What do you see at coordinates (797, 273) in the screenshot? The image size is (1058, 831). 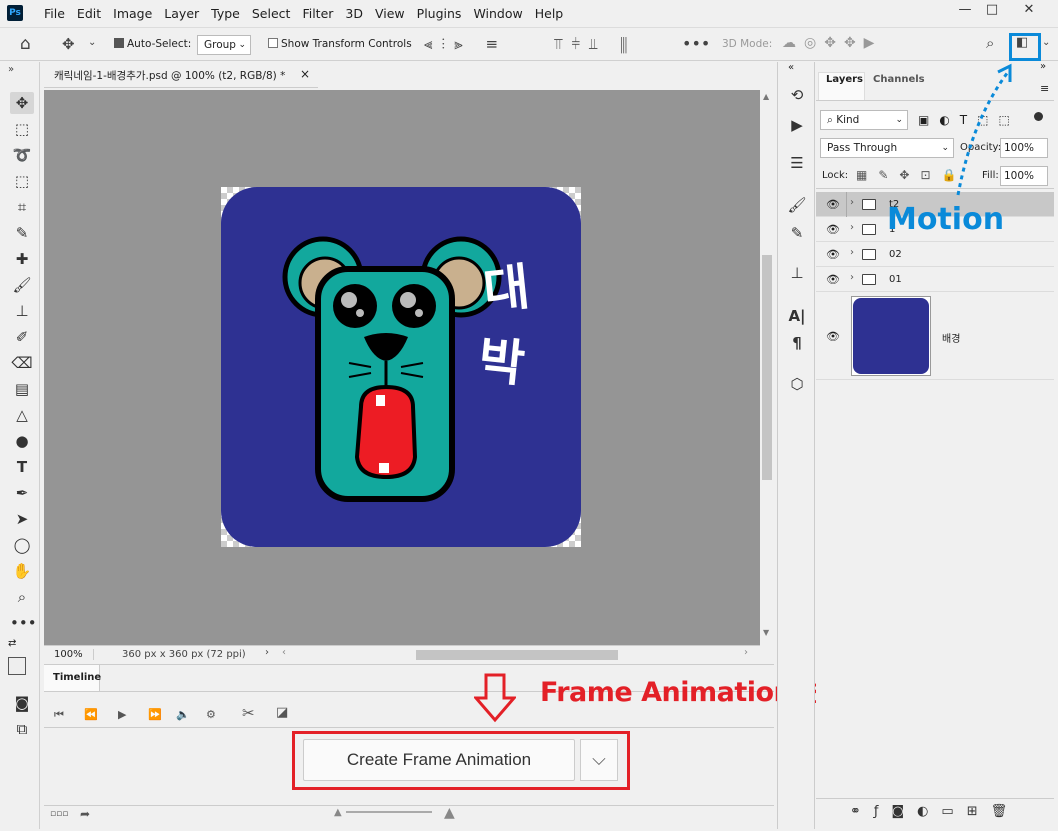 I see `clone-source-icon: ⊥` at bounding box center [797, 273].